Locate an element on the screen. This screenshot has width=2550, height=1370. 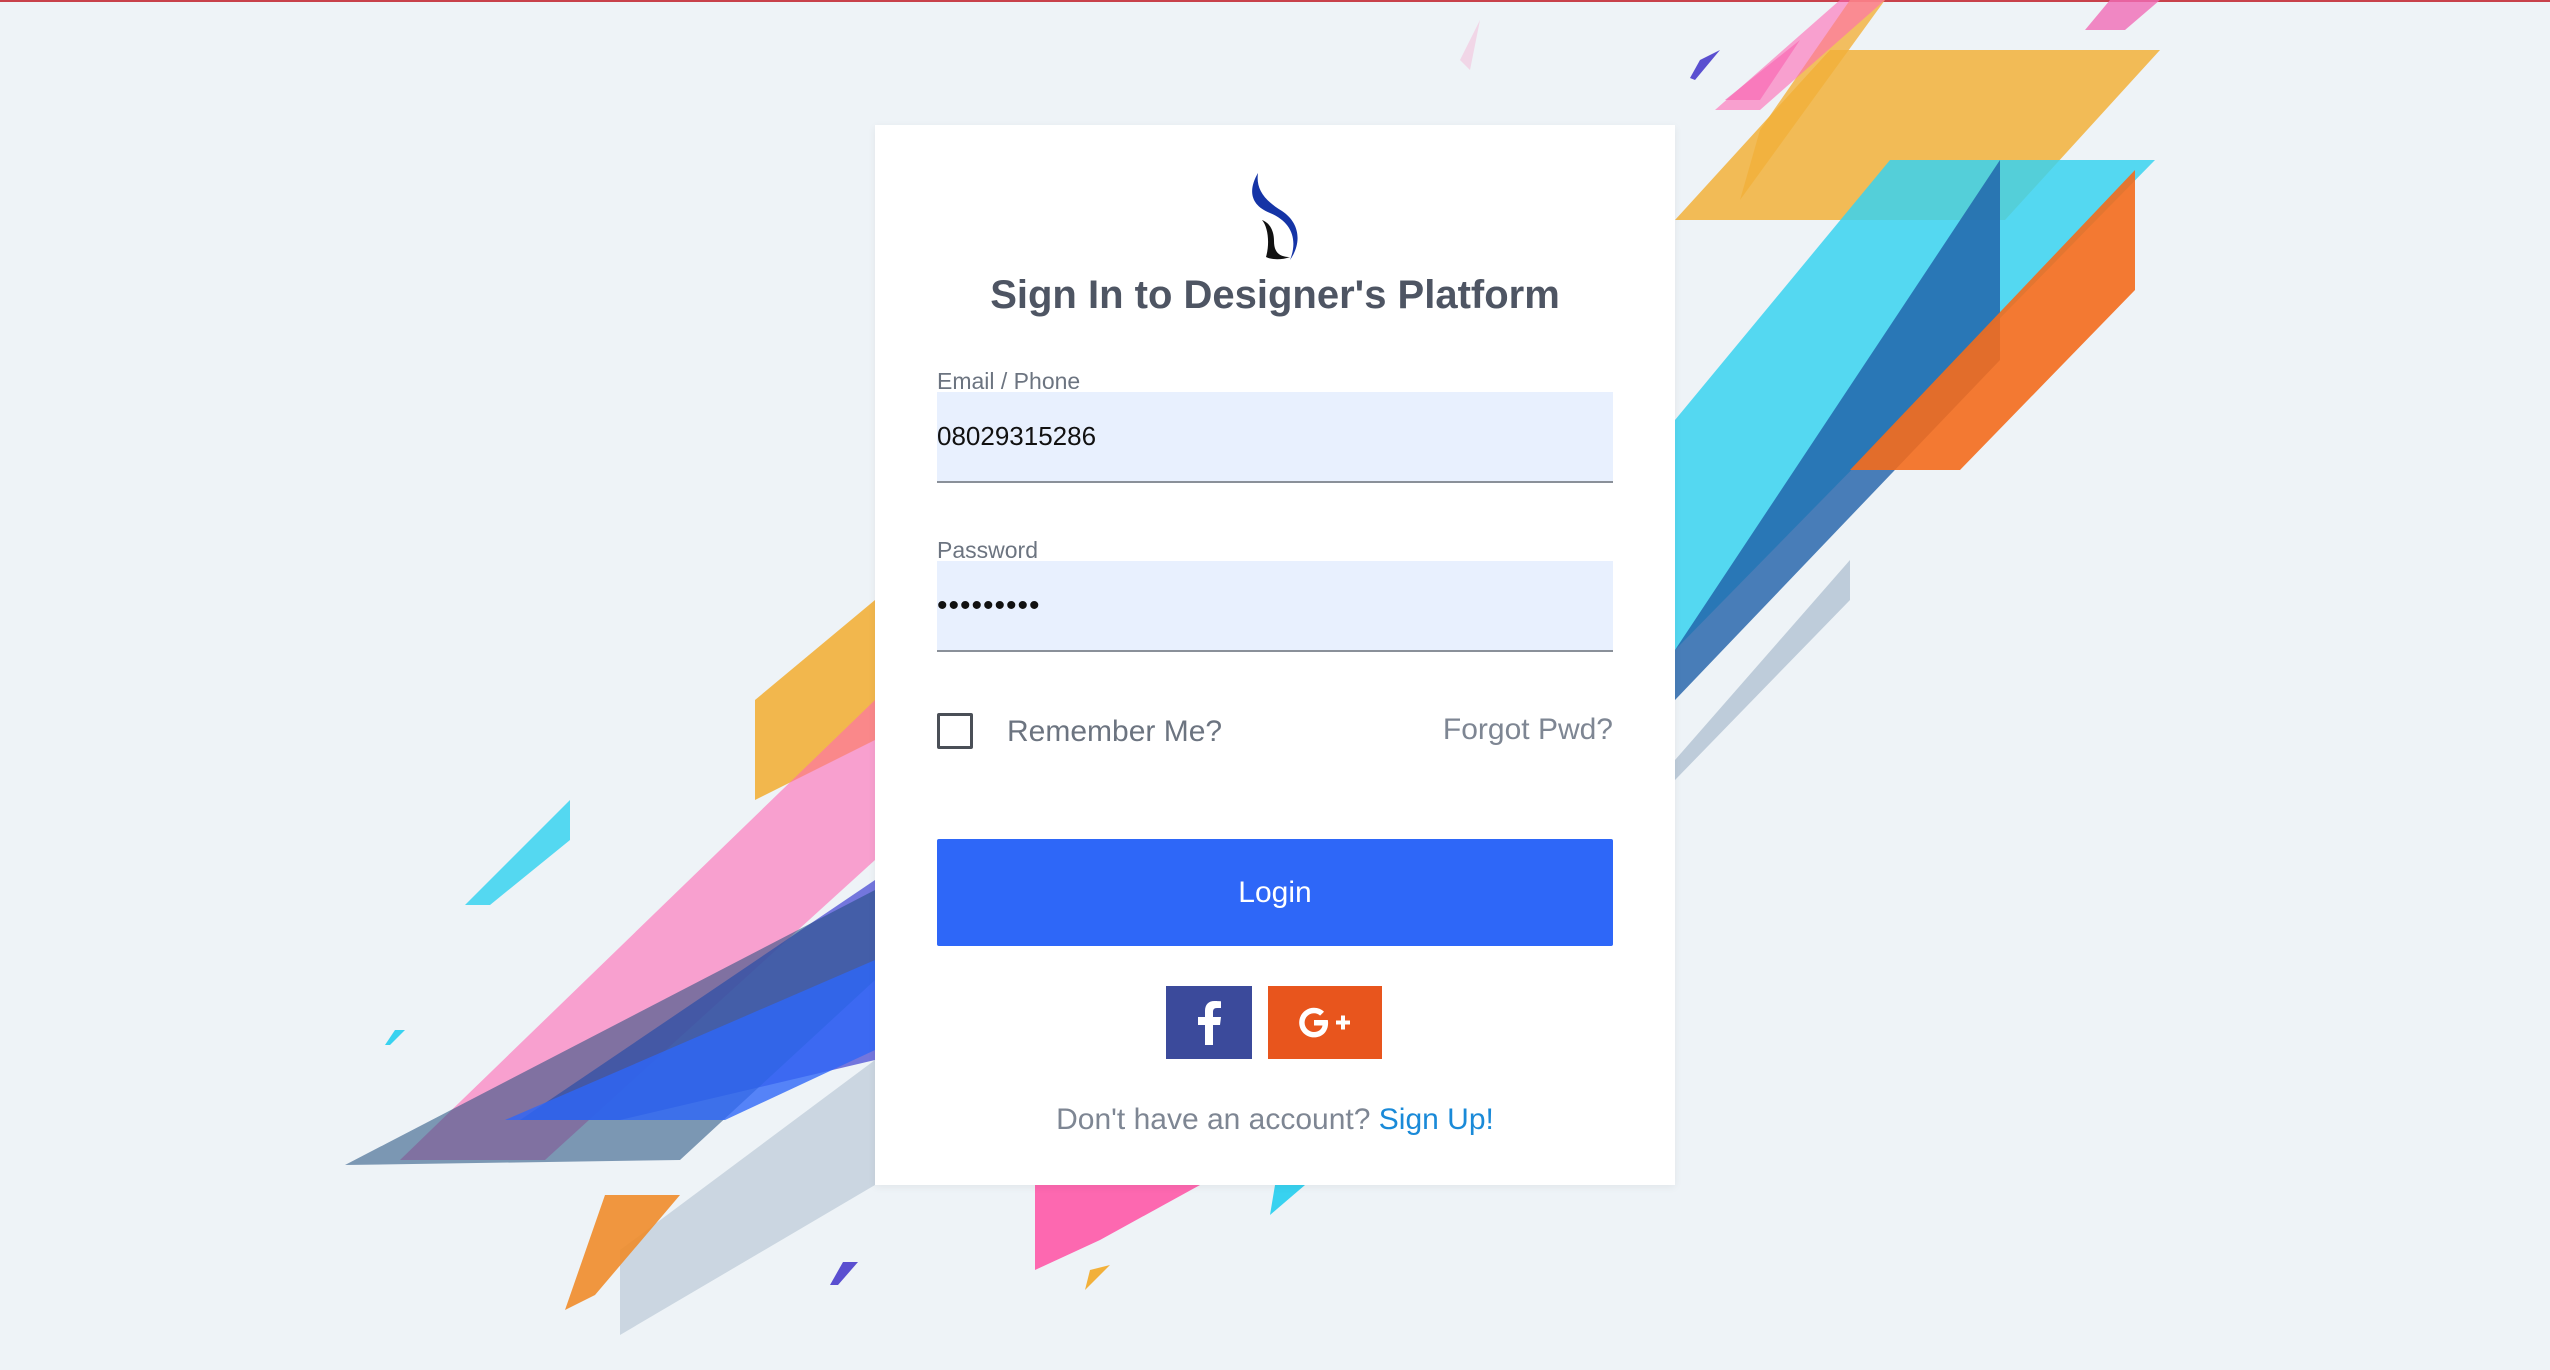
login-button: Login is located at coordinates (1275, 892).